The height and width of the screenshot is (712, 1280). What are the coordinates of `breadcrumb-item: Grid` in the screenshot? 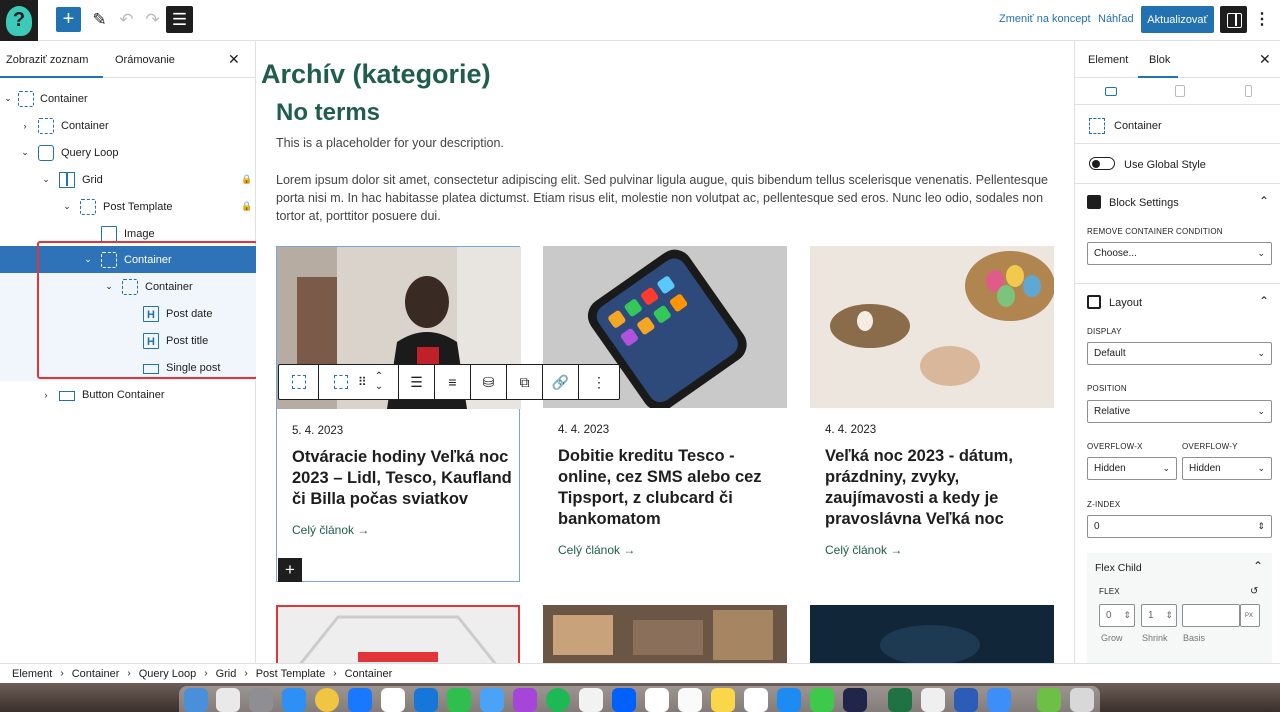 It's located at (226, 674).